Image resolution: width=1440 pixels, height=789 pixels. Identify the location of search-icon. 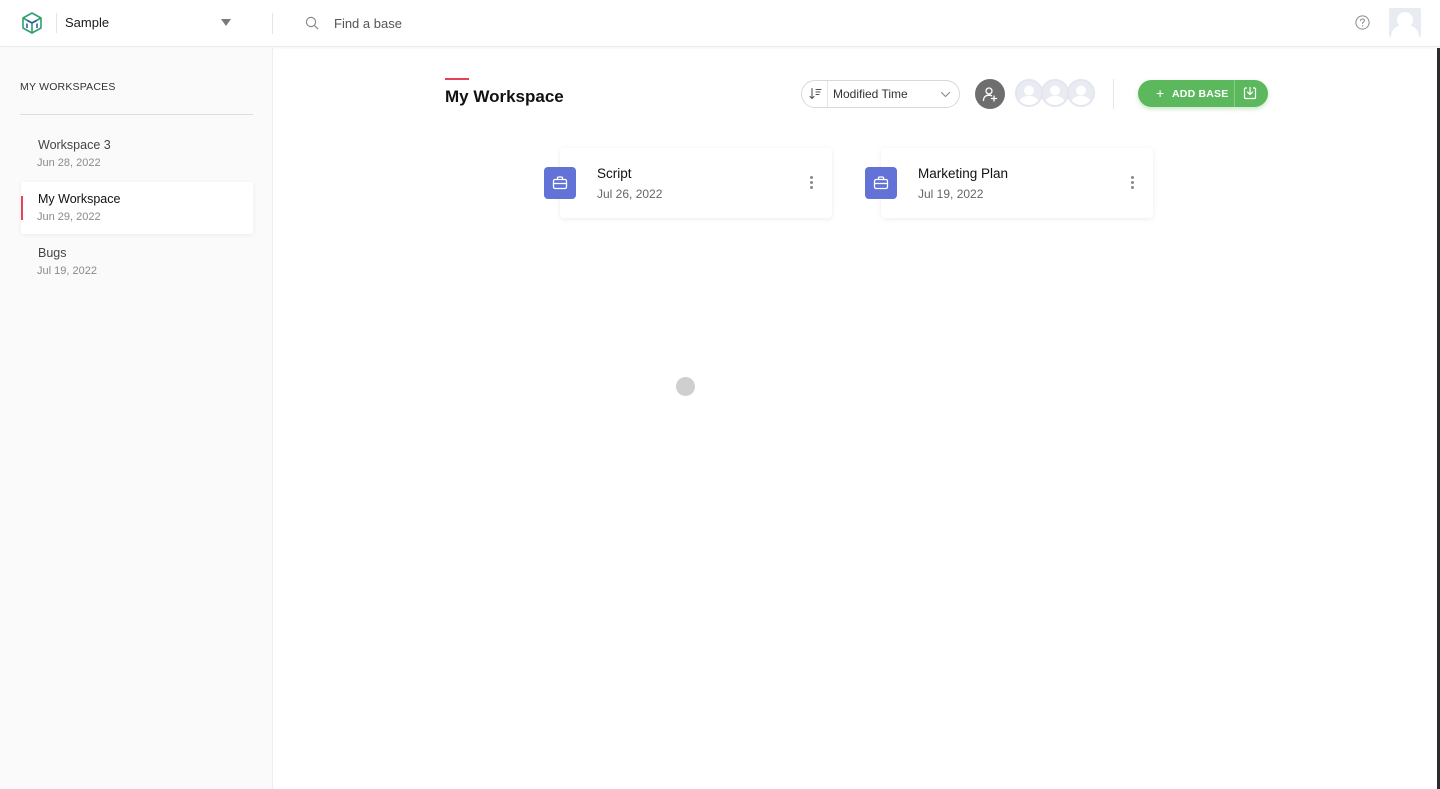
(312, 23).